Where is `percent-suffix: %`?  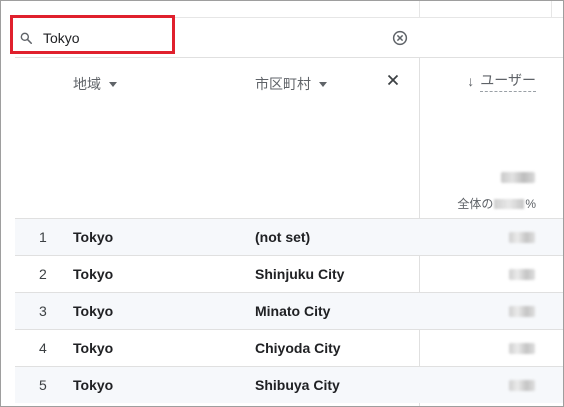
percent-suffix: % is located at coordinates (530, 203).